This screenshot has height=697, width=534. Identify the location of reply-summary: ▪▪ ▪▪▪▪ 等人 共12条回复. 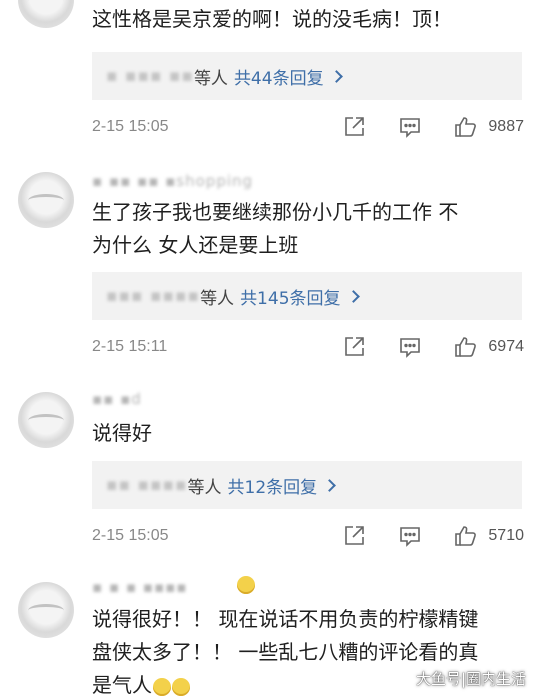
(307, 485).